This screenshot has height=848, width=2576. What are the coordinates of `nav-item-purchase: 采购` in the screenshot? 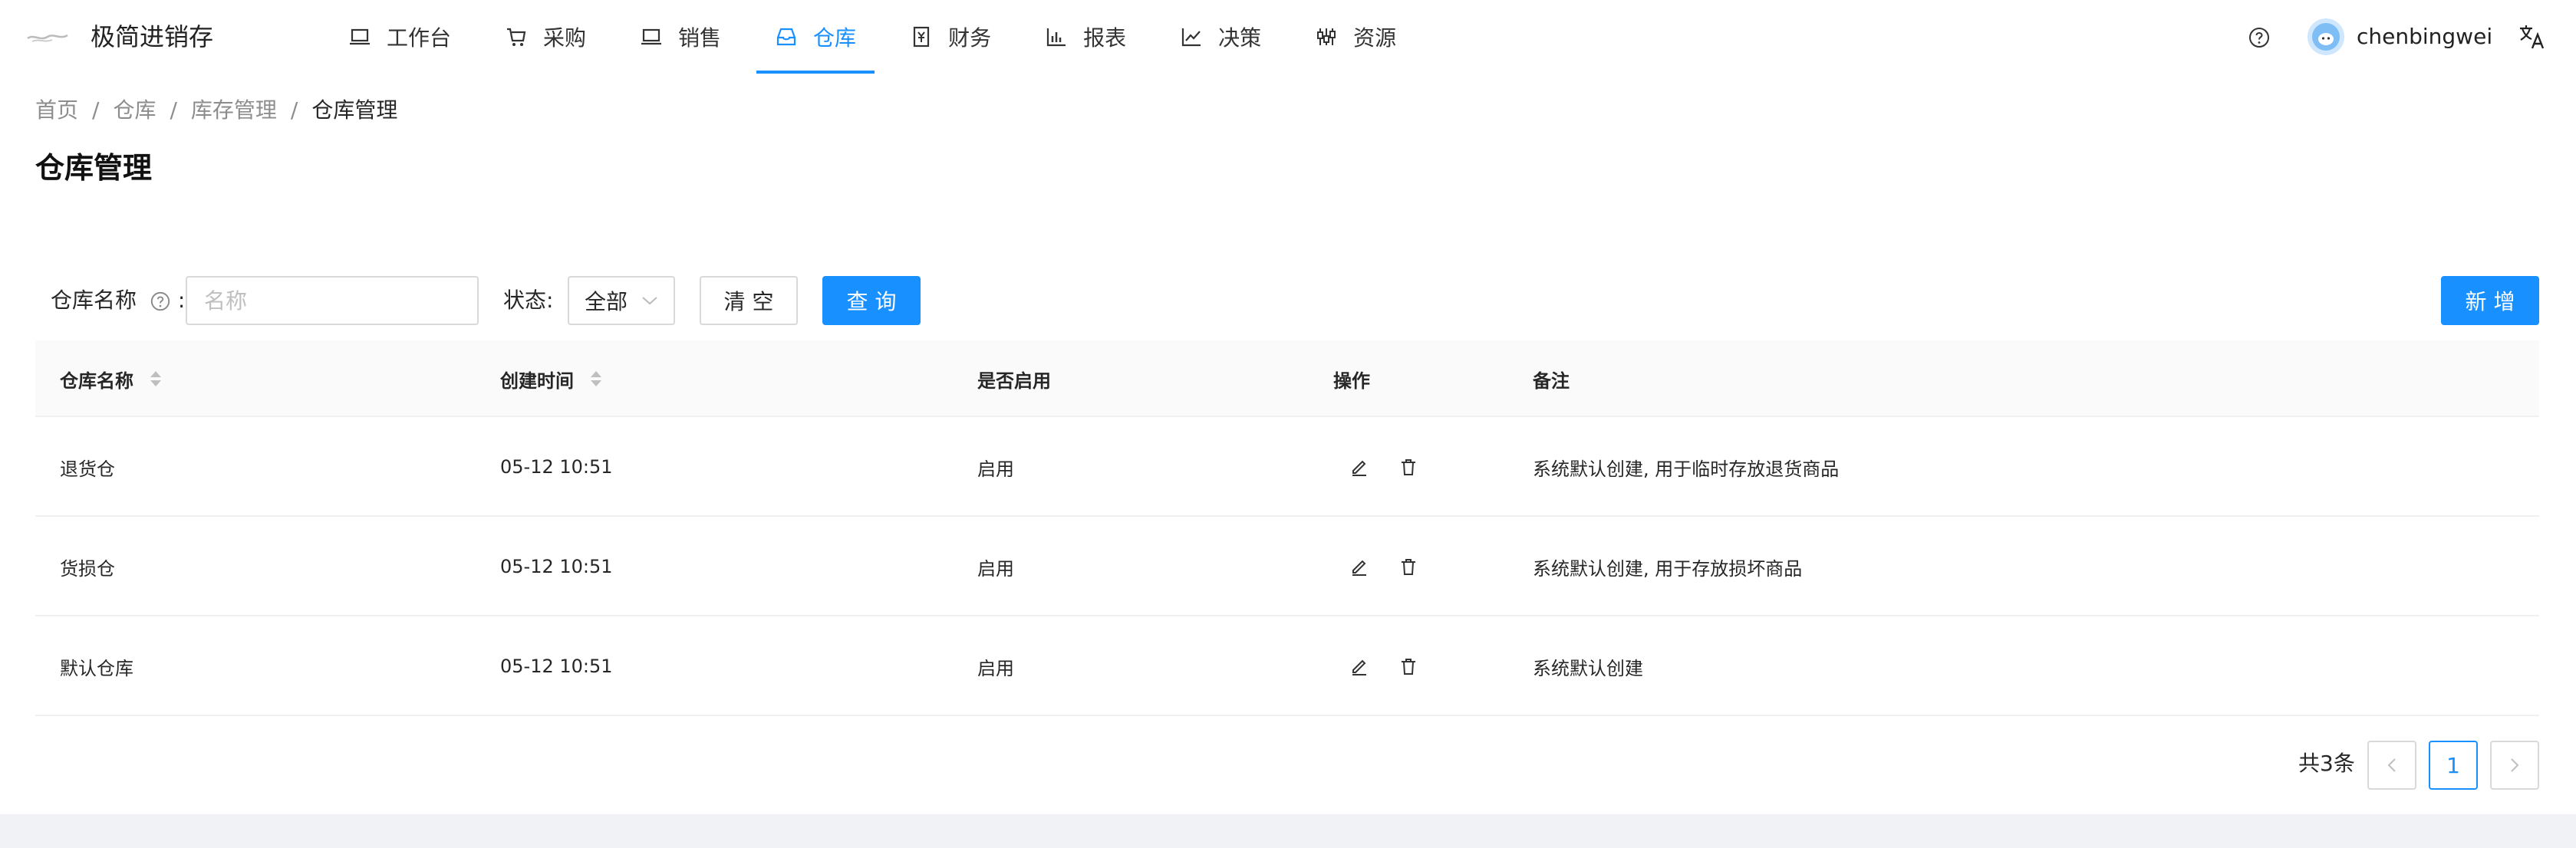 It's located at (545, 37).